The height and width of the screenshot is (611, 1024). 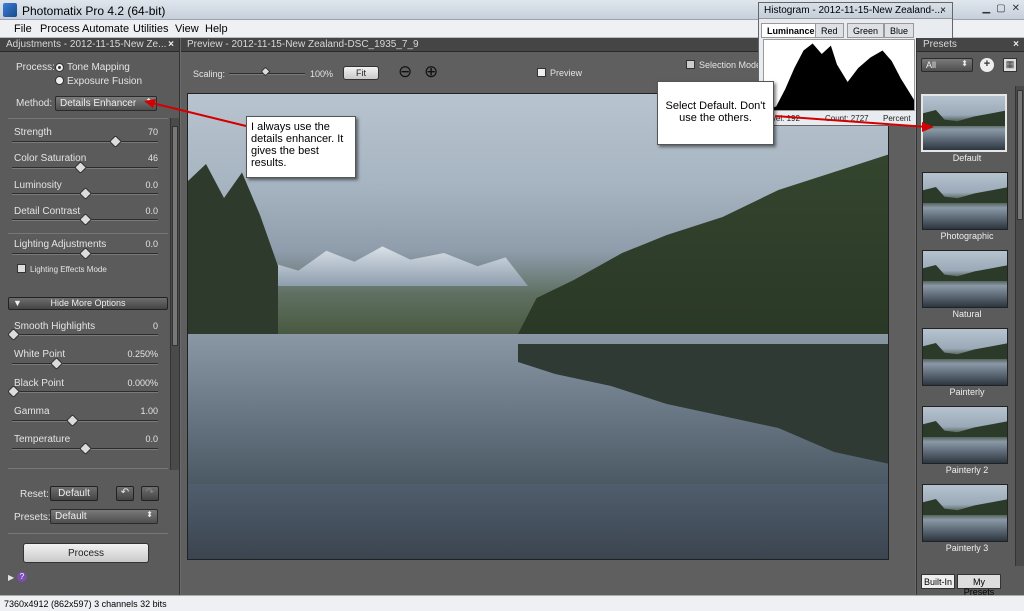 I want to click on preview-checkbox, so click(x=541, y=72).